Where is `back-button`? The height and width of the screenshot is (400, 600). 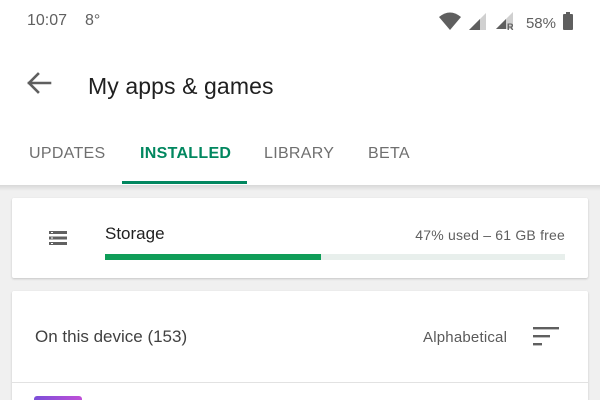
back-button is located at coordinates (39, 85).